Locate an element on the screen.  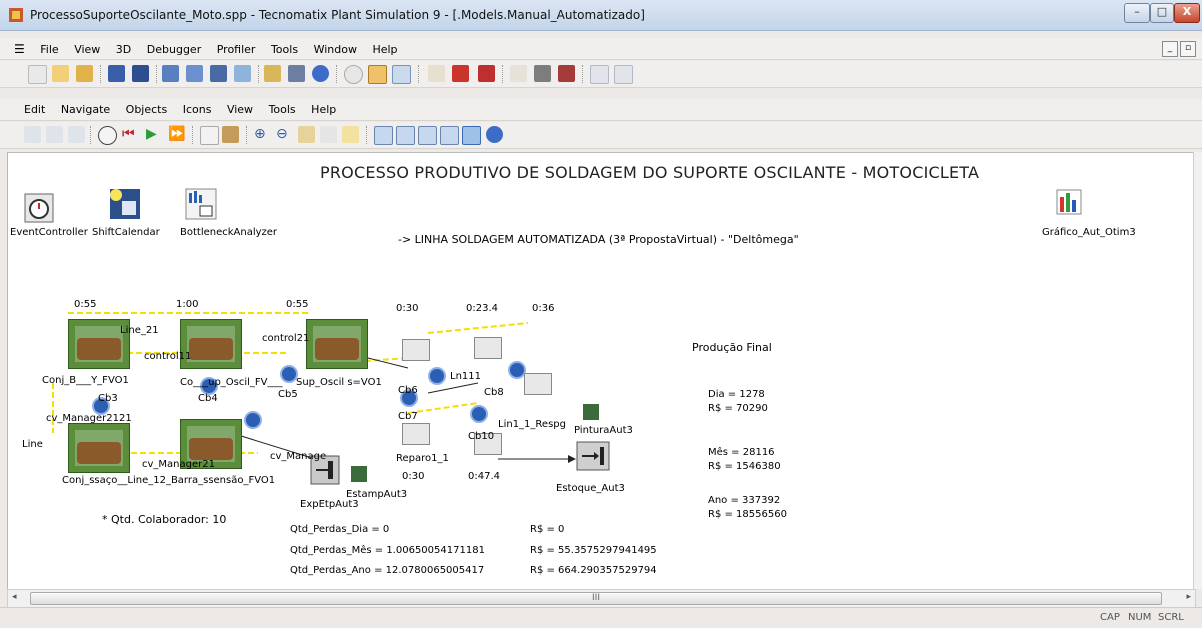
save-icon is located at coordinates (116, 73).